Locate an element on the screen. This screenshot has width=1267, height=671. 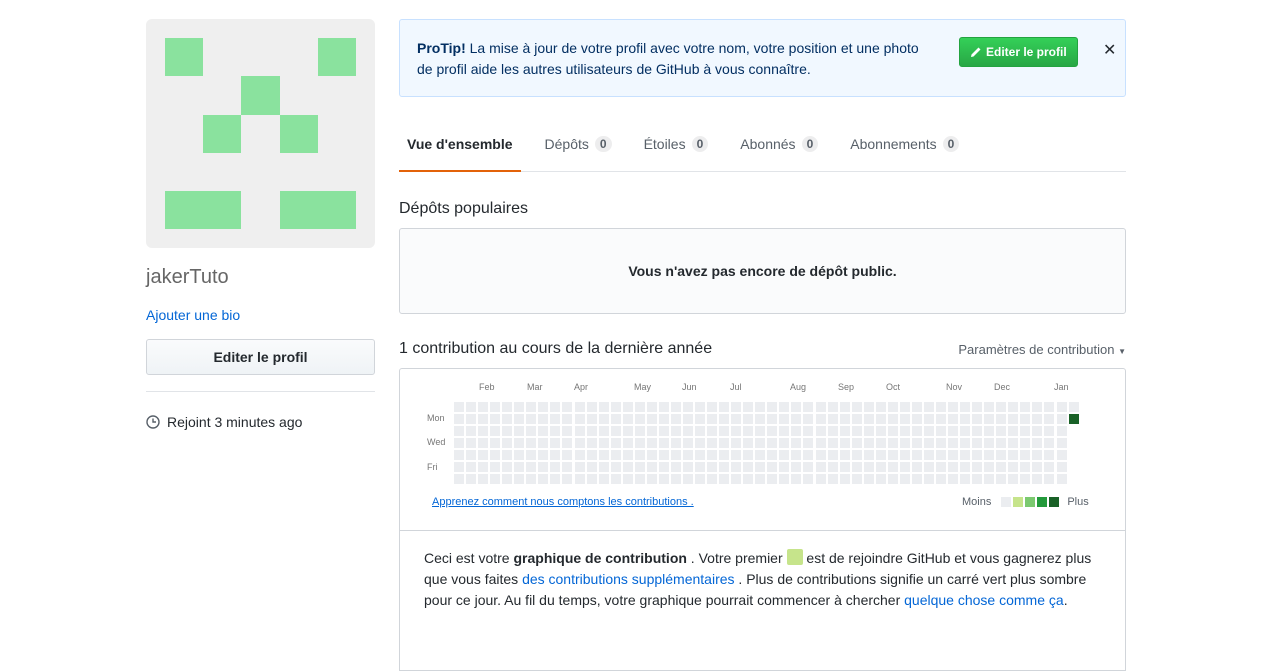
avatar is located at coordinates (260, 133).